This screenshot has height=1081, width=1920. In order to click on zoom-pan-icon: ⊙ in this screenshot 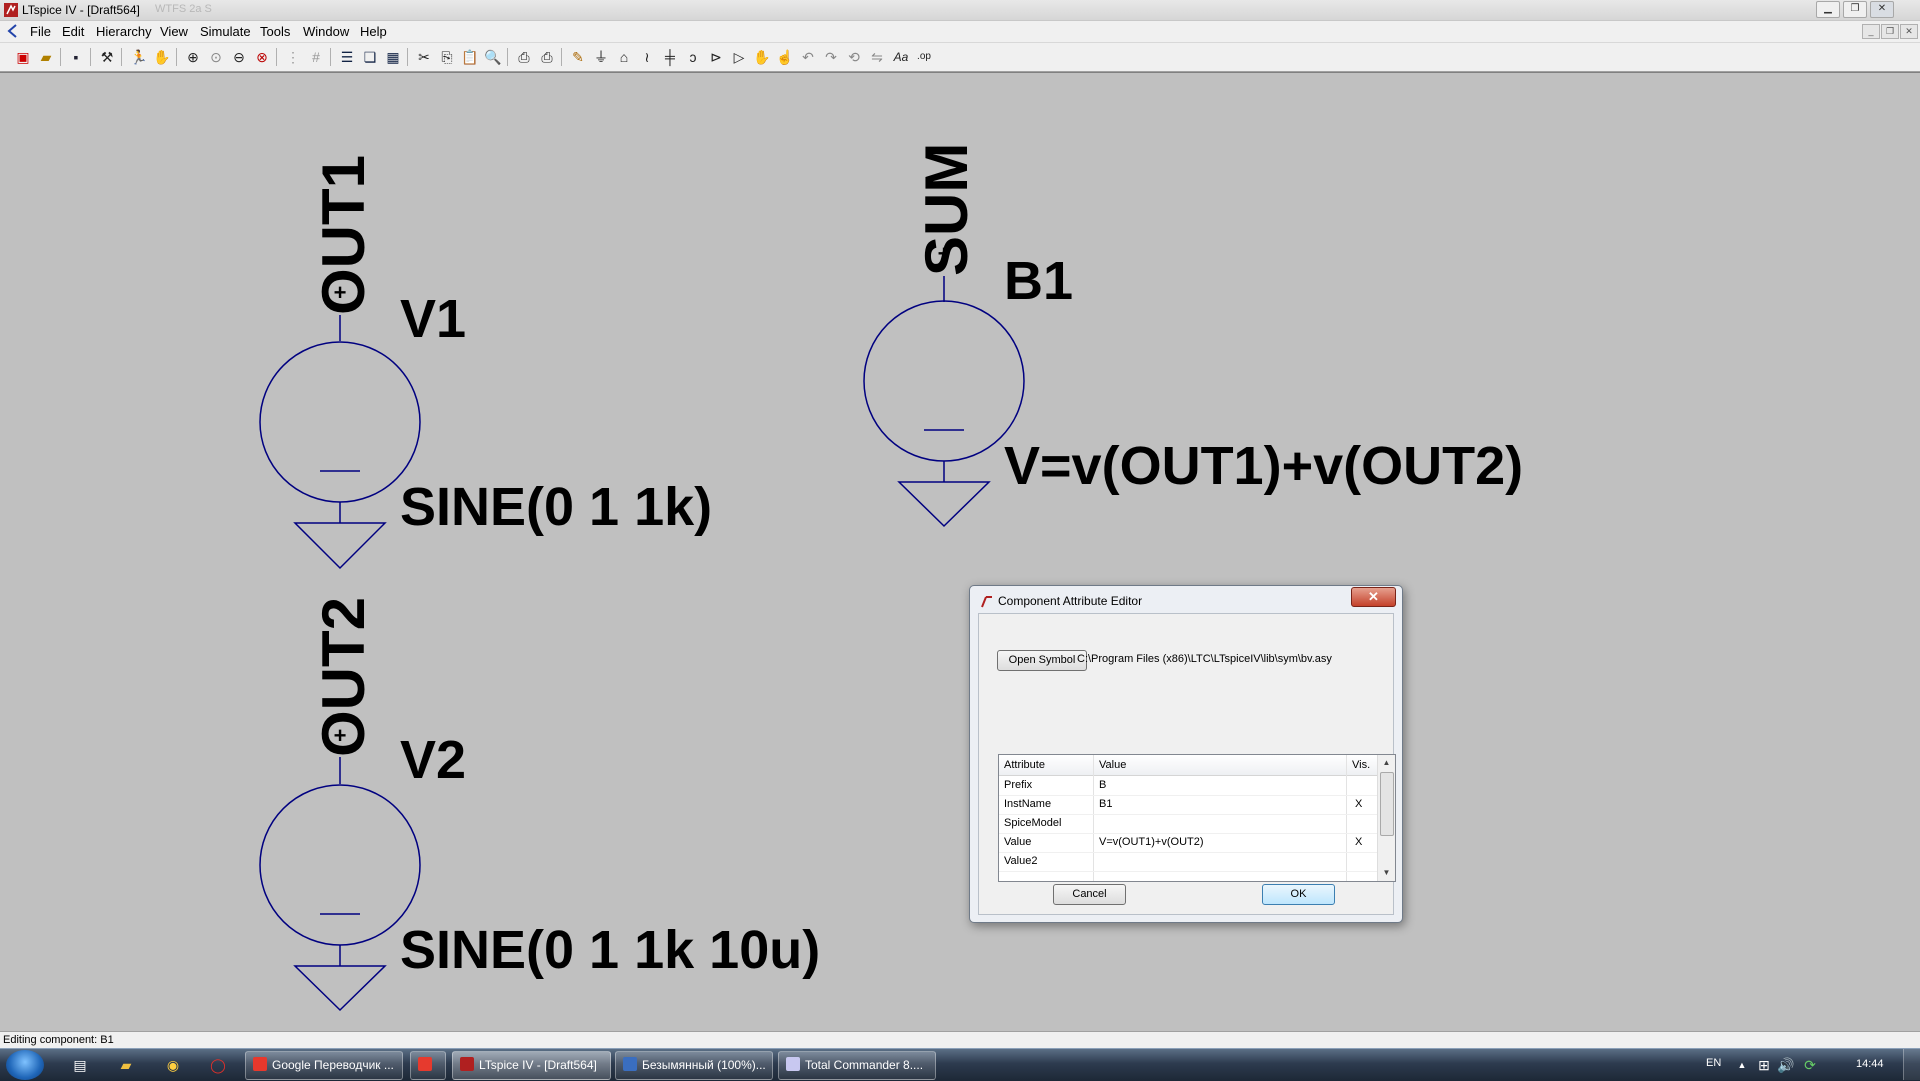, I will do `click(216, 57)`.